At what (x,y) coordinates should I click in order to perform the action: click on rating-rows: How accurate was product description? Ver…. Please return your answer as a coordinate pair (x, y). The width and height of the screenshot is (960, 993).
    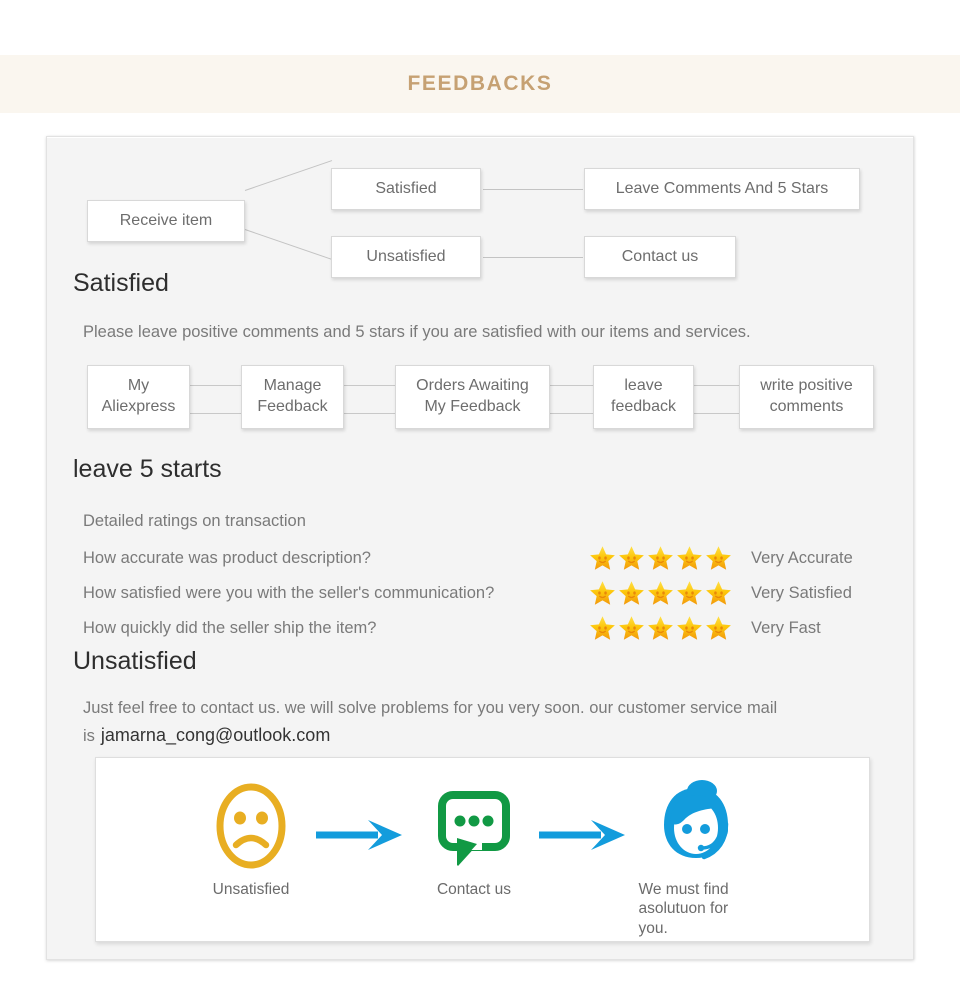
    Looking at the image, I should click on (481, 593).